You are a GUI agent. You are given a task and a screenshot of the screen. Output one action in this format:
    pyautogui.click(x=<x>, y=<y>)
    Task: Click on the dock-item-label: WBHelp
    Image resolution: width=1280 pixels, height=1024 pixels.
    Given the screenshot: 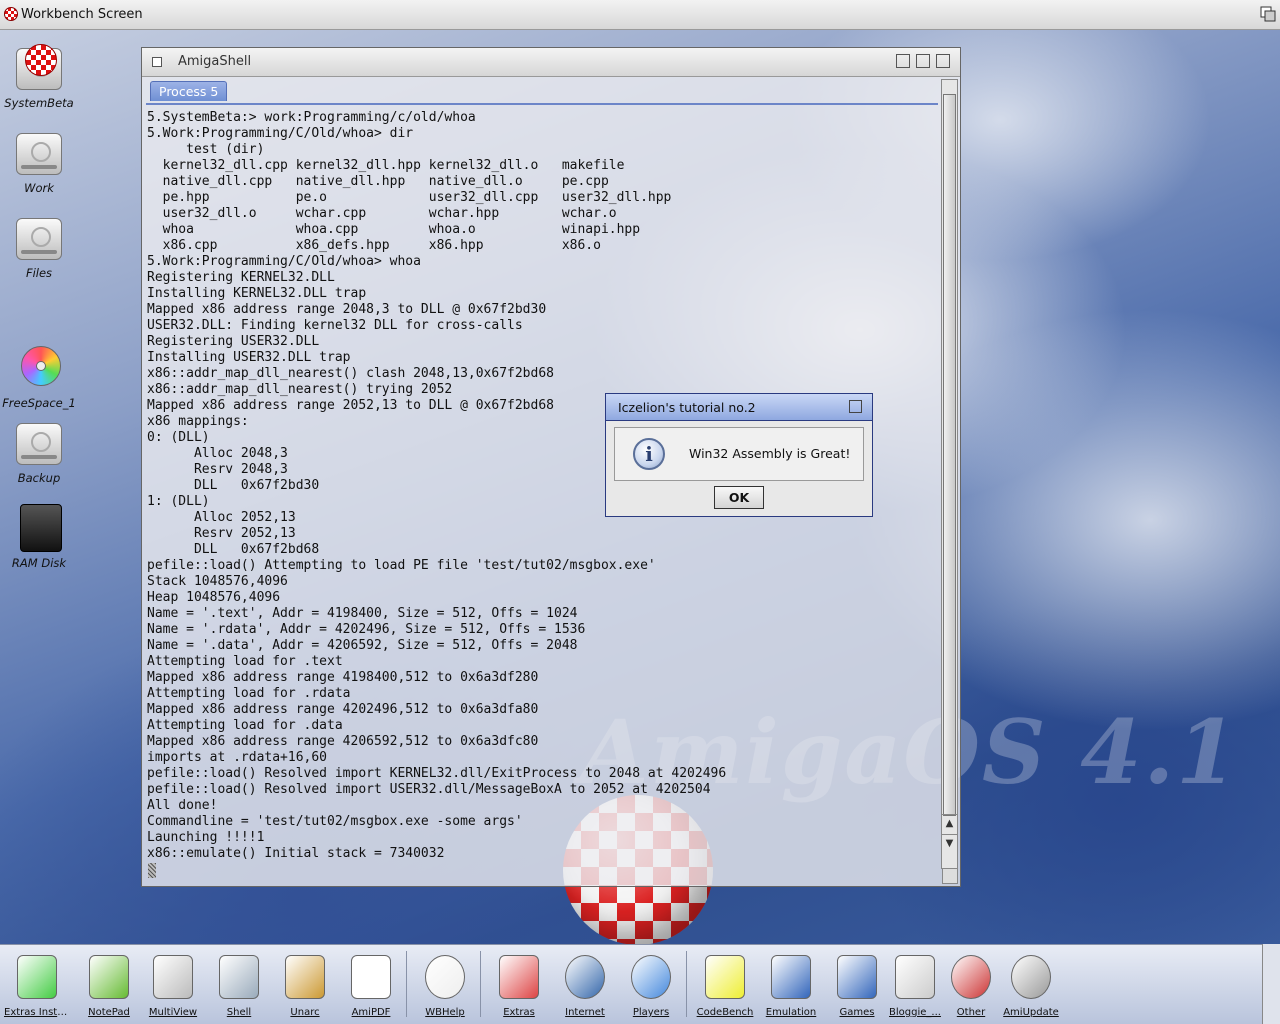 What is the action you would take?
    pyautogui.click(x=445, y=1012)
    